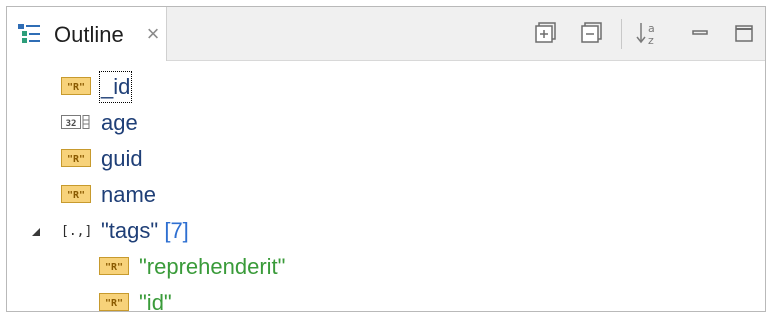  I want to click on toolbar-divider, so click(621, 34).